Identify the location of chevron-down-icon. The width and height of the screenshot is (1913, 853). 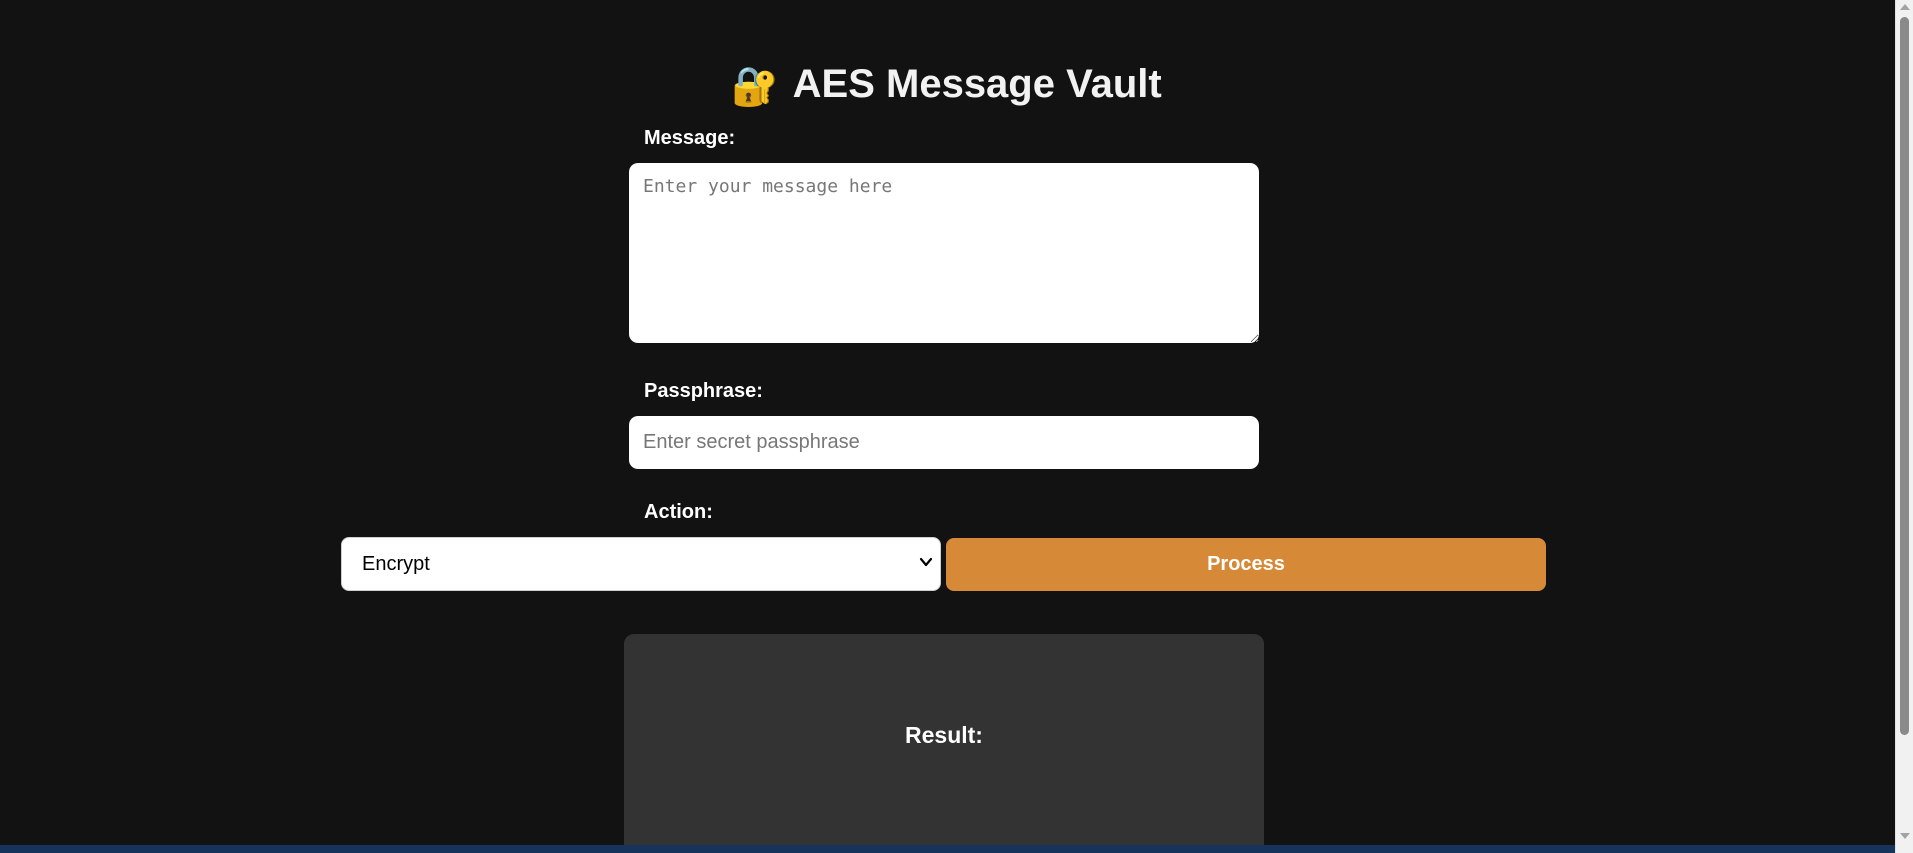
(926, 562).